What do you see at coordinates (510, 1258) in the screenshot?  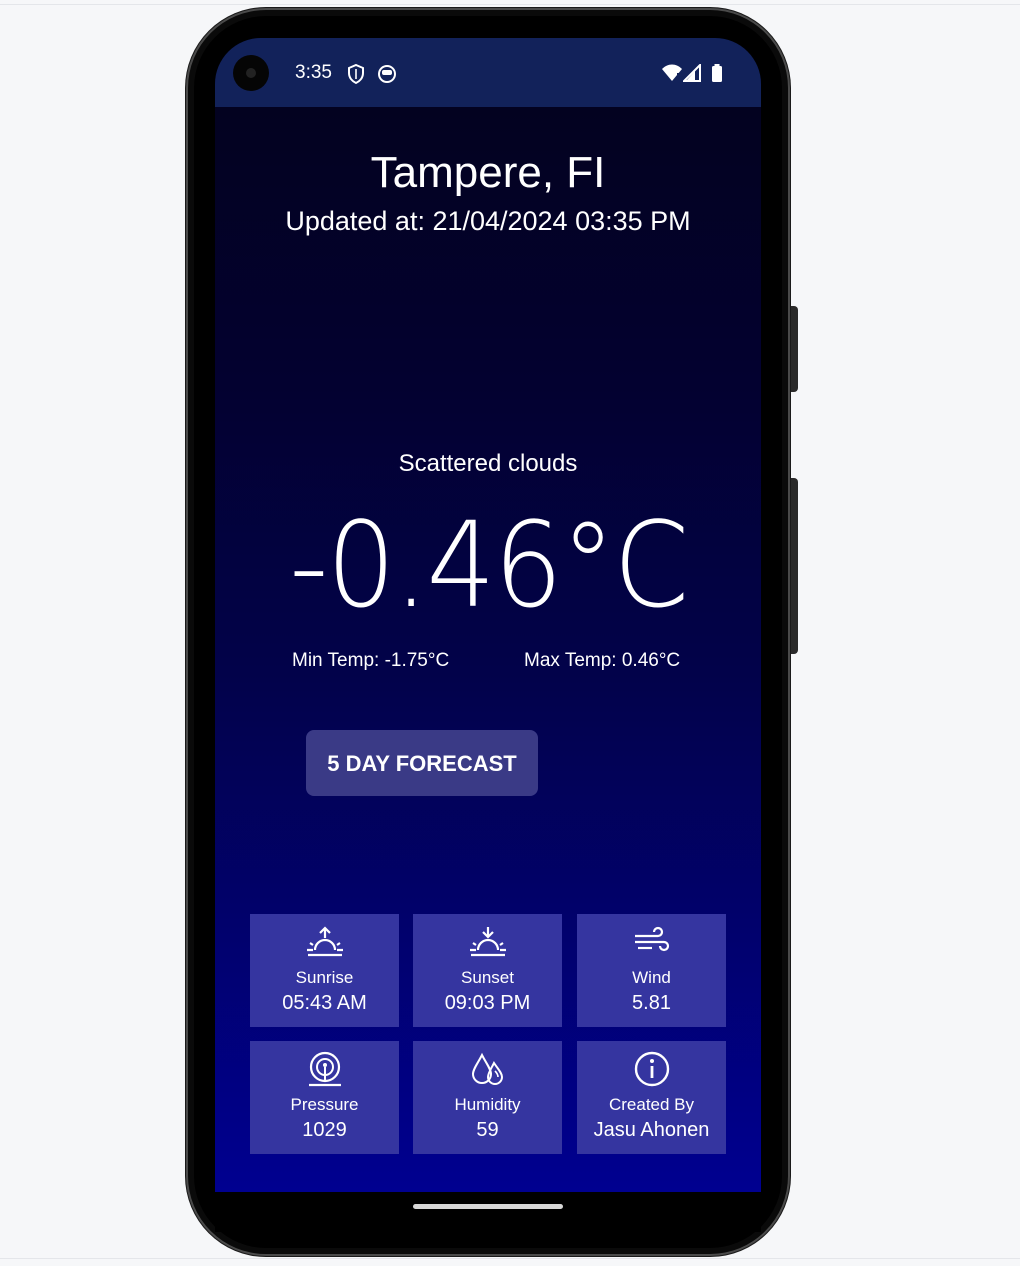 I see `page-bottom-divider` at bounding box center [510, 1258].